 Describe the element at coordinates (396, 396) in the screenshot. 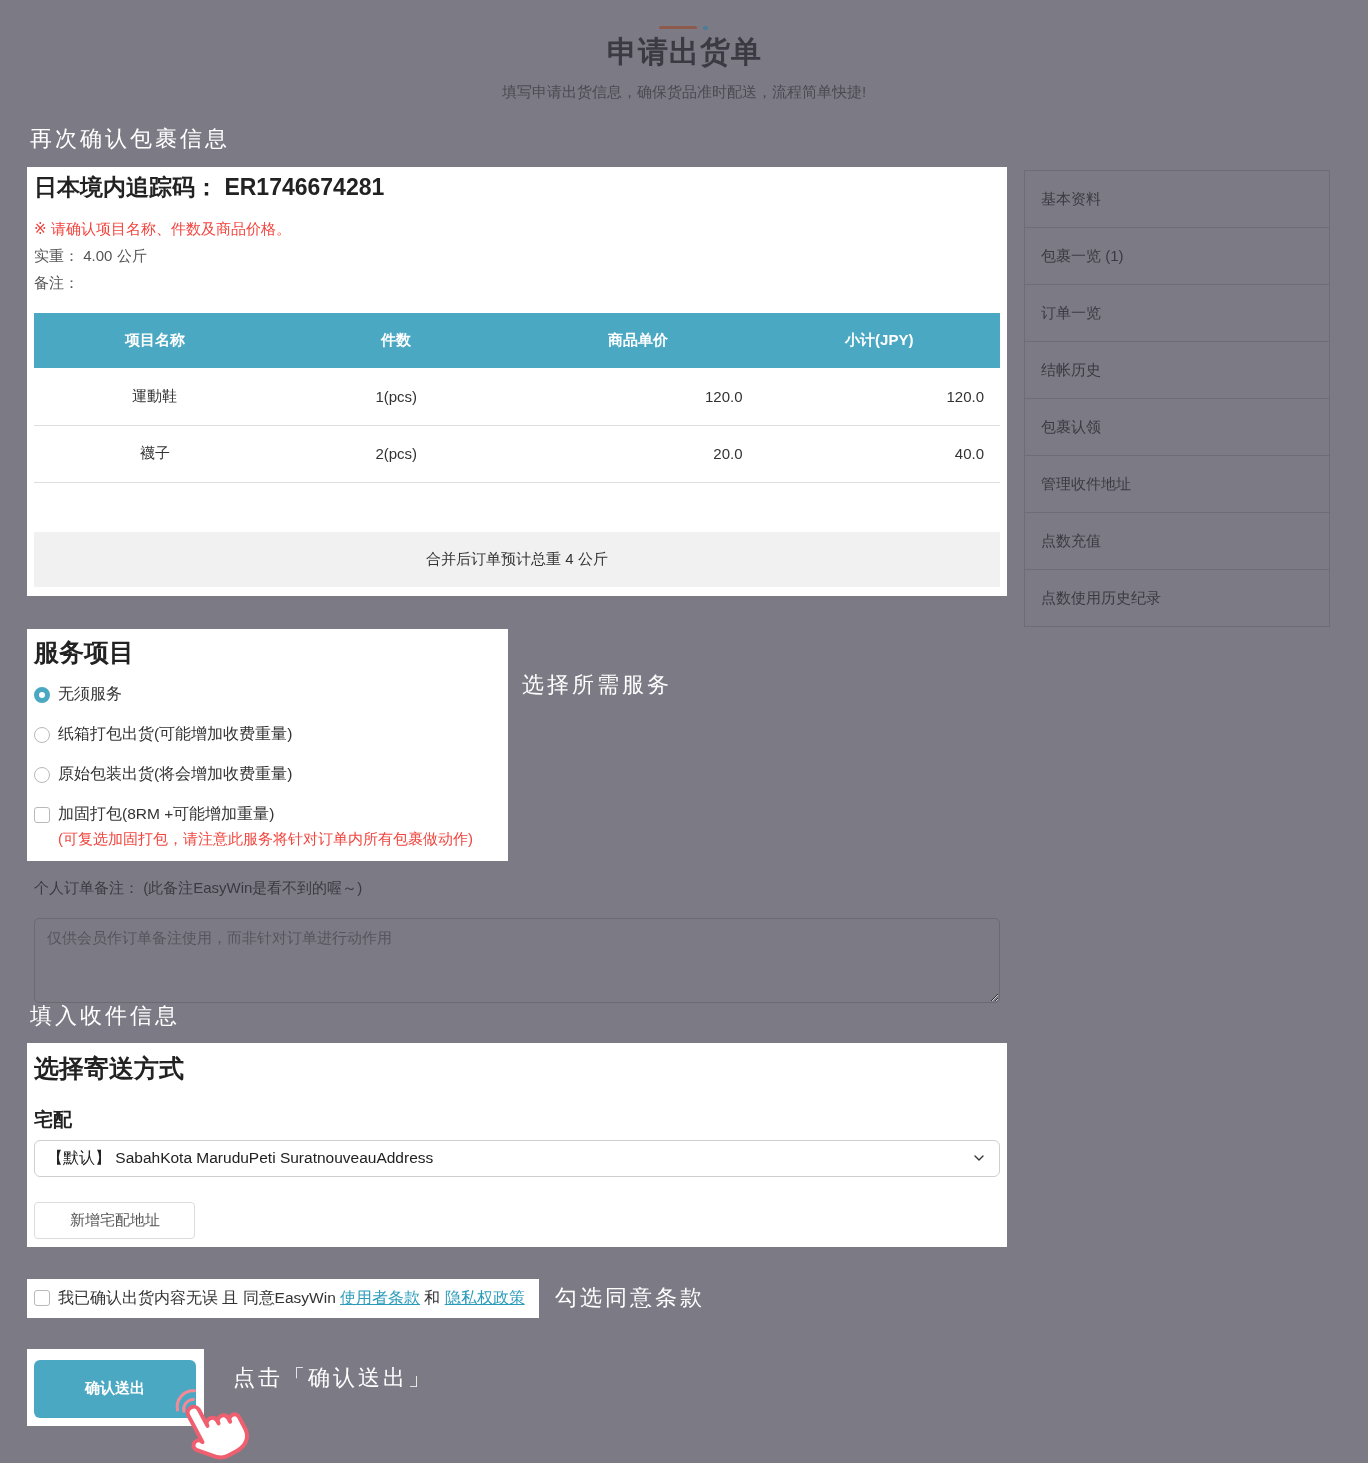

I see `table-cell: 1(pcs)` at that location.